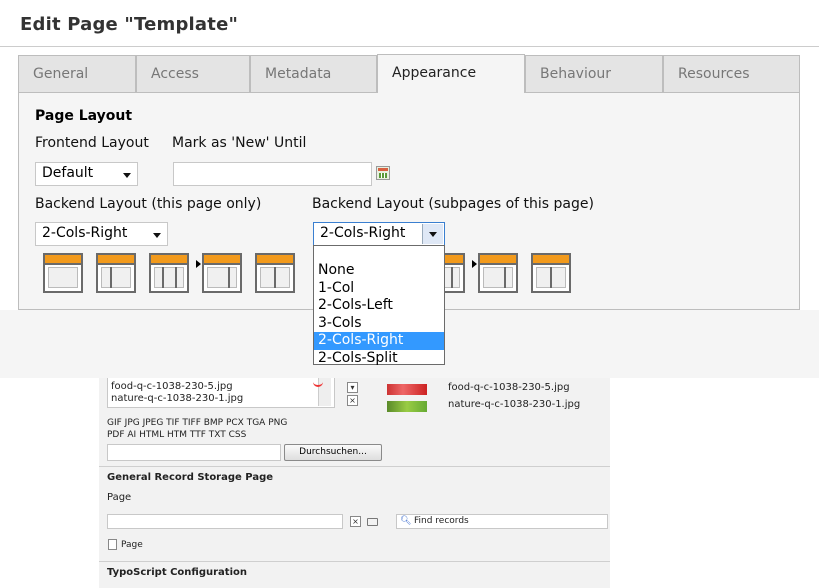 The image size is (819, 588). Describe the element at coordinates (451, 74) in the screenshot. I see `tab-appearance: Appearance` at that location.